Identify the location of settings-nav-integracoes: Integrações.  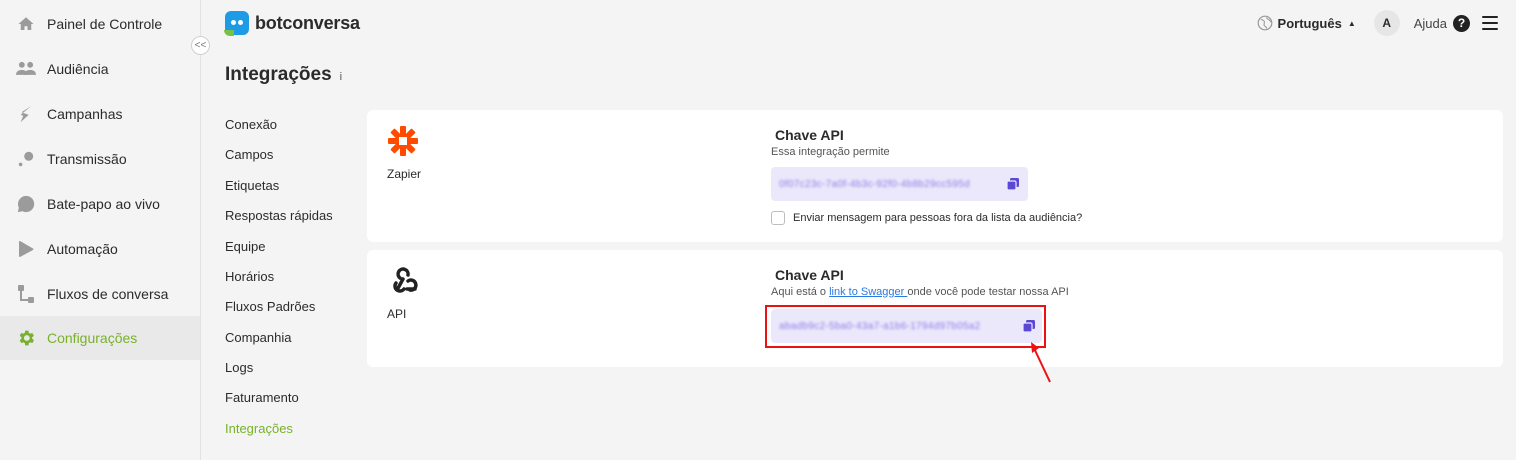
(259, 428).